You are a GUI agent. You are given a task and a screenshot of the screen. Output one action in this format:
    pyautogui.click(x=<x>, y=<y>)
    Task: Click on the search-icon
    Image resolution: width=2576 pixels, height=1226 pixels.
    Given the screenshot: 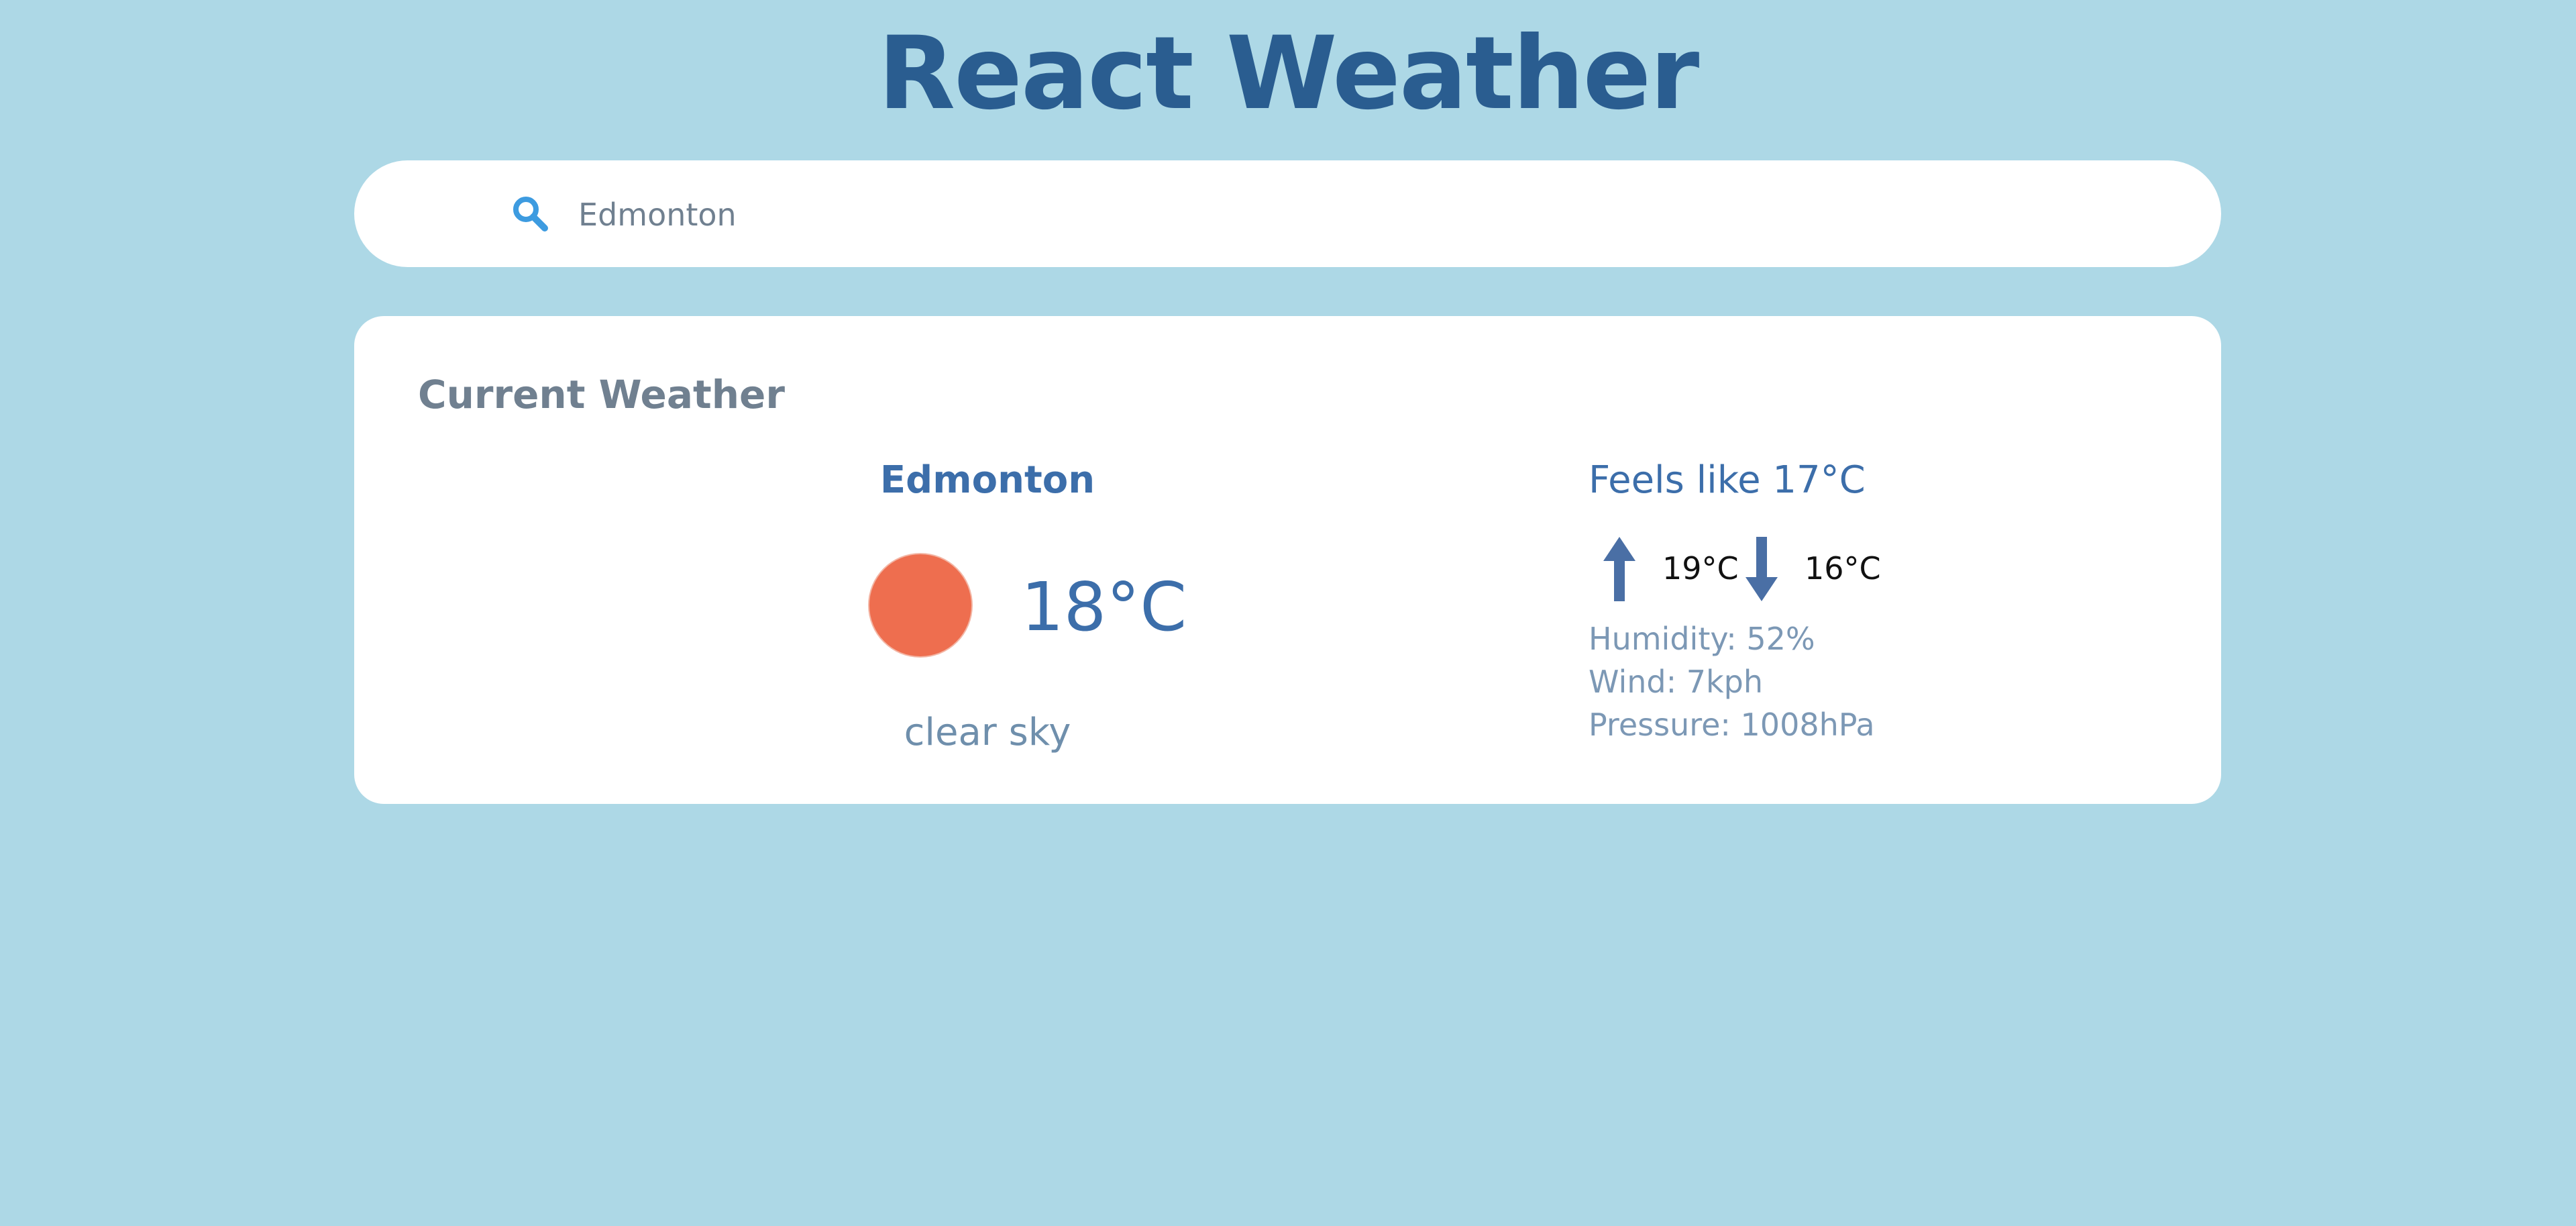 What is the action you would take?
    pyautogui.click(x=530, y=213)
    